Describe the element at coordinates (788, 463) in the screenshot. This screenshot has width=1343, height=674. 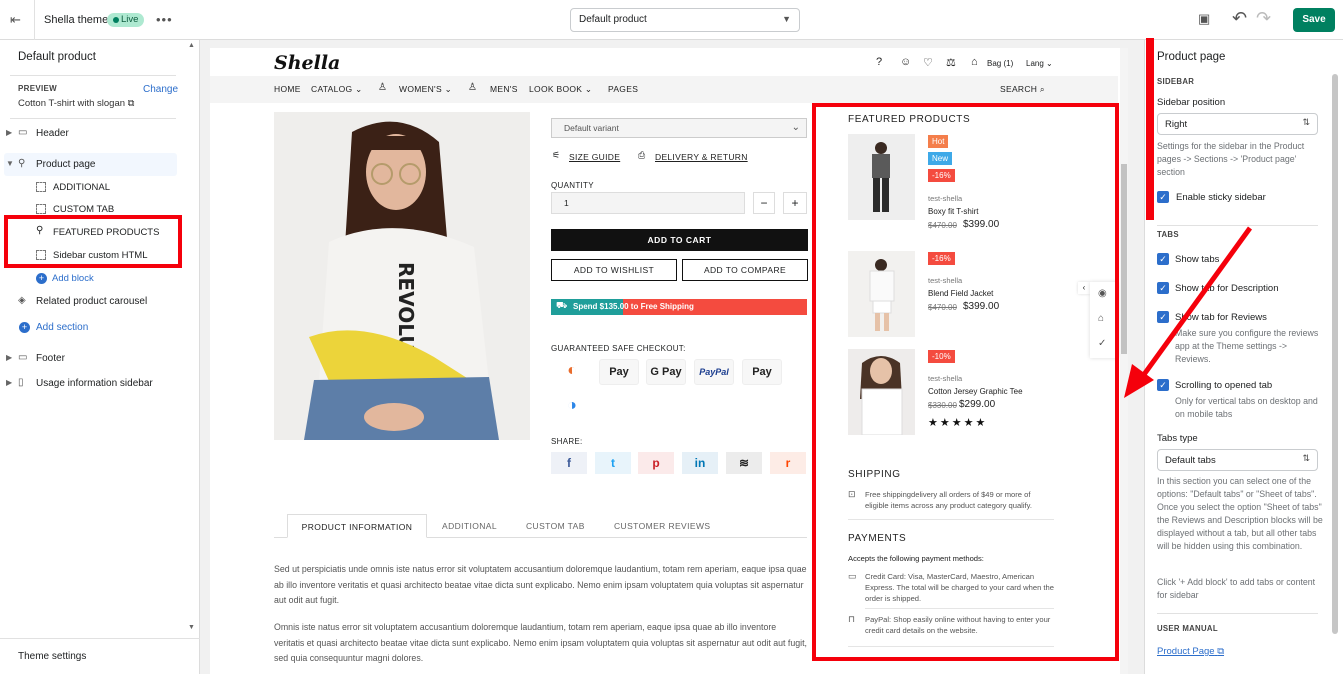
I see `reddit-share-icon: r` at that location.